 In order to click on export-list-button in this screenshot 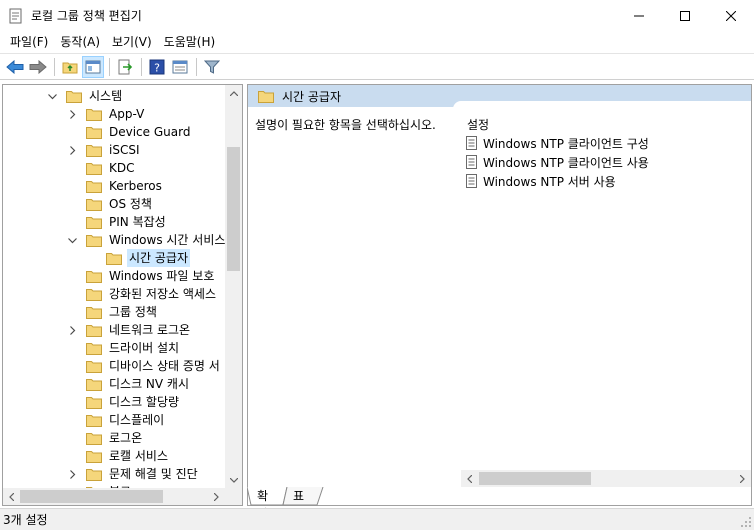, I will do `click(125, 67)`.